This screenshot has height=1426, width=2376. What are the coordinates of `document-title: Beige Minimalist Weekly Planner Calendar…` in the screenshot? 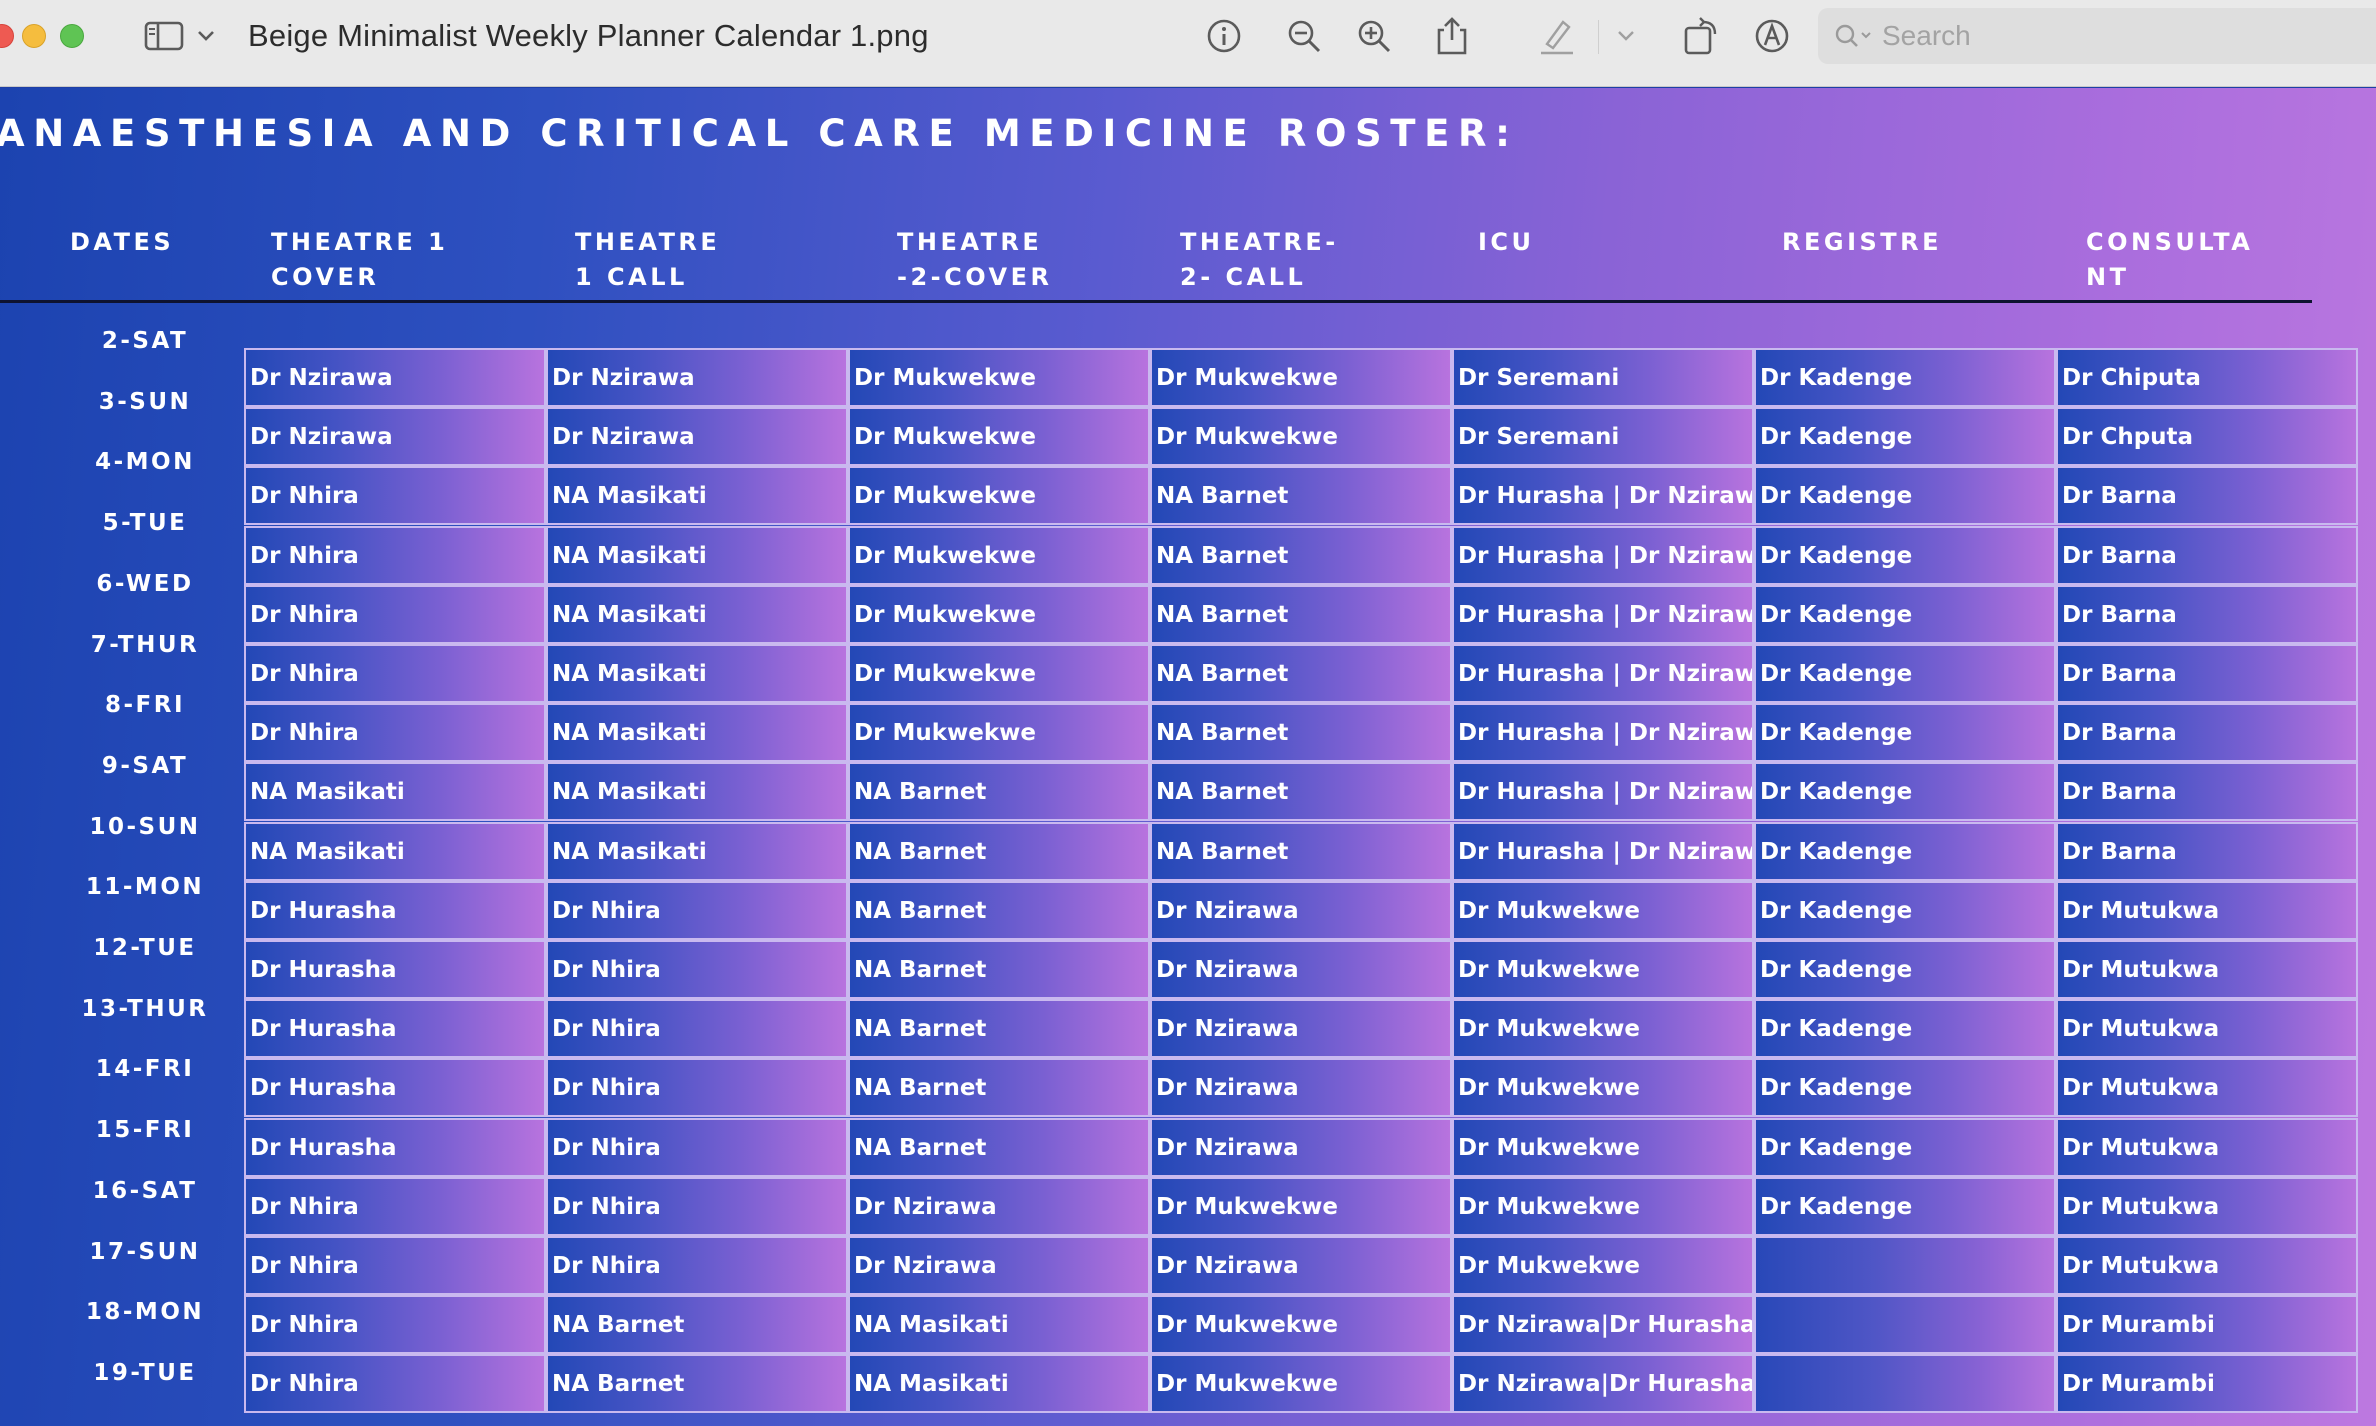 It's located at (588, 35).